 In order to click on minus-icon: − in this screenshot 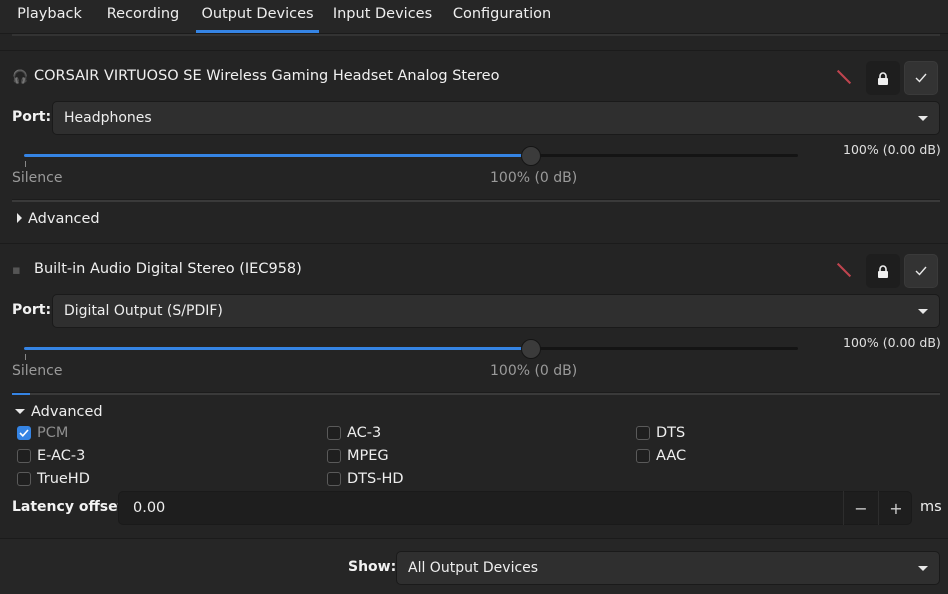, I will do `click(861, 508)`.